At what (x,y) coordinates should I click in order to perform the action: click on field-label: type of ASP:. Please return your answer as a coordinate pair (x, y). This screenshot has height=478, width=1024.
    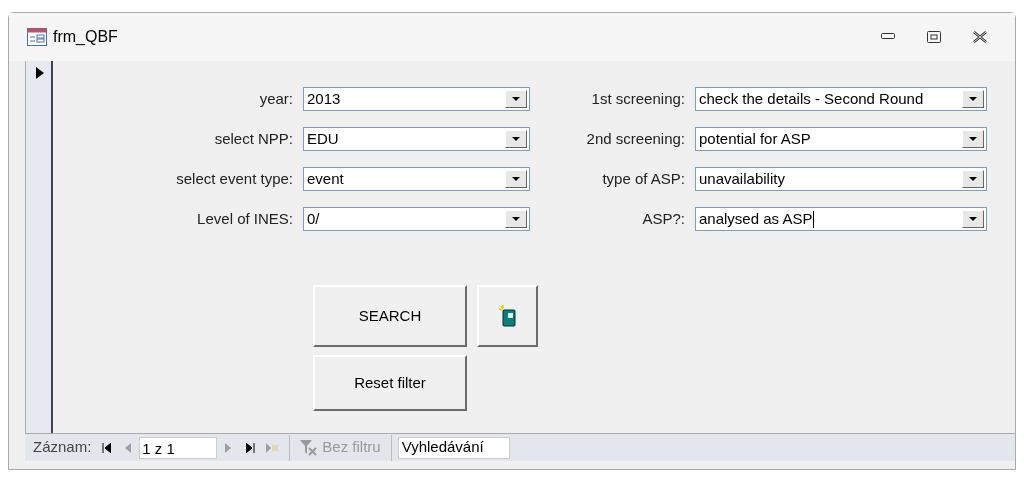
    Looking at the image, I should click on (643, 178).